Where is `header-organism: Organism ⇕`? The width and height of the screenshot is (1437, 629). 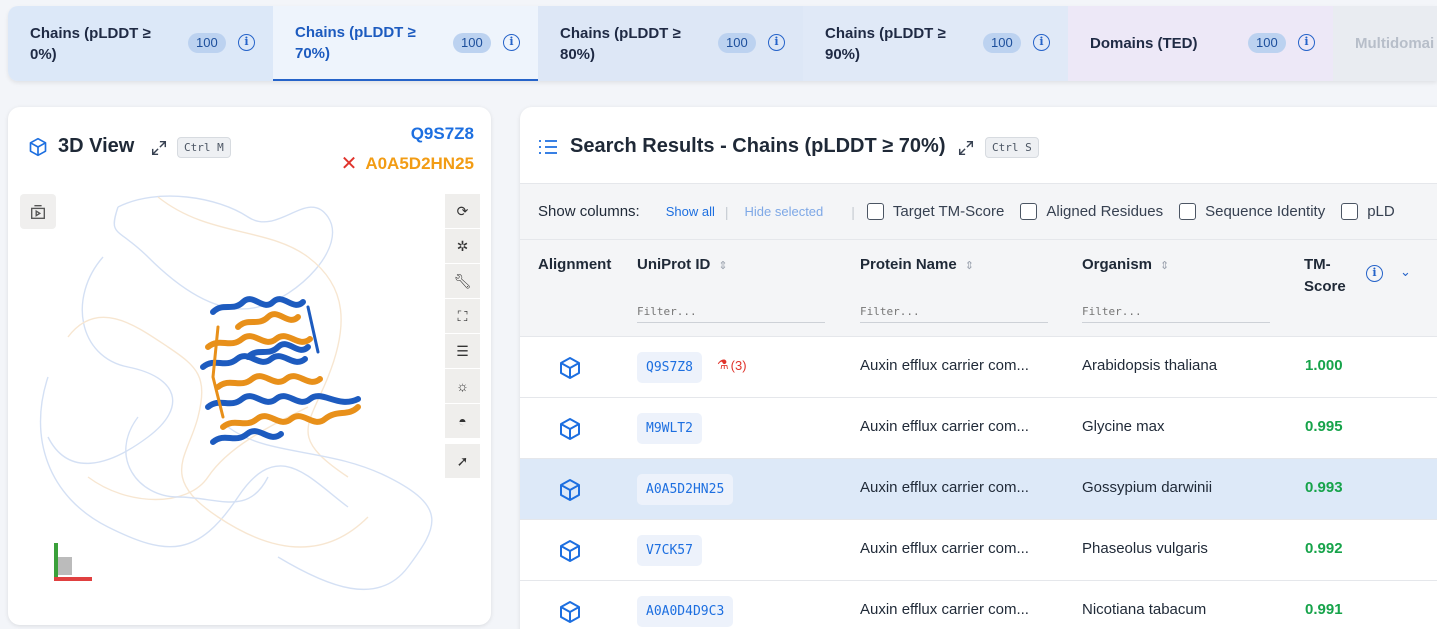
header-organism: Organism ⇕ is located at coordinates (1125, 265).